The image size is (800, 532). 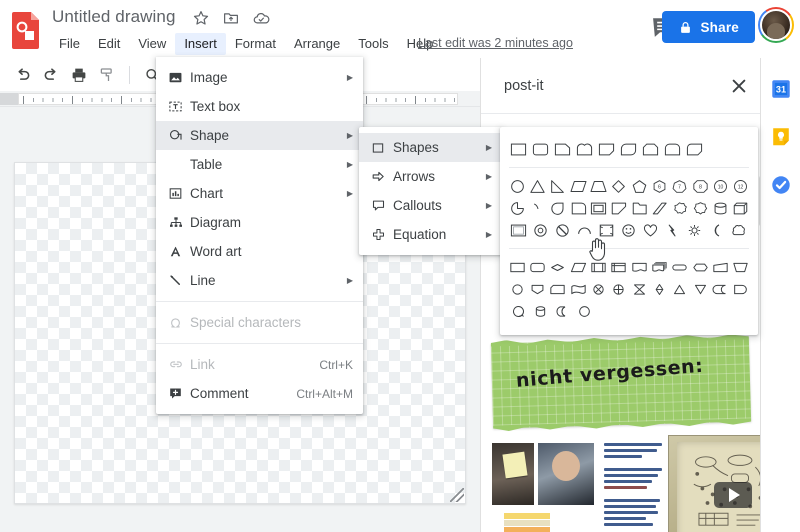 What do you see at coordinates (430, 205) in the screenshot?
I see `shape-submenu-item-callouts: Callouts ▶` at bounding box center [430, 205].